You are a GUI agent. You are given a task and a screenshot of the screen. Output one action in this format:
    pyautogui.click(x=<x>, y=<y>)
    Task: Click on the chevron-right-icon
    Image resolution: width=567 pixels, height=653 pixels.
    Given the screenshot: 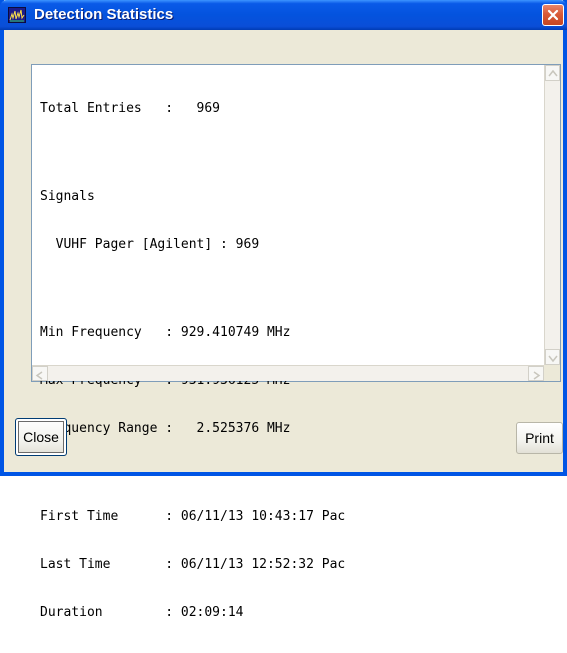 What is the action you would take?
    pyautogui.click(x=537, y=375)
    